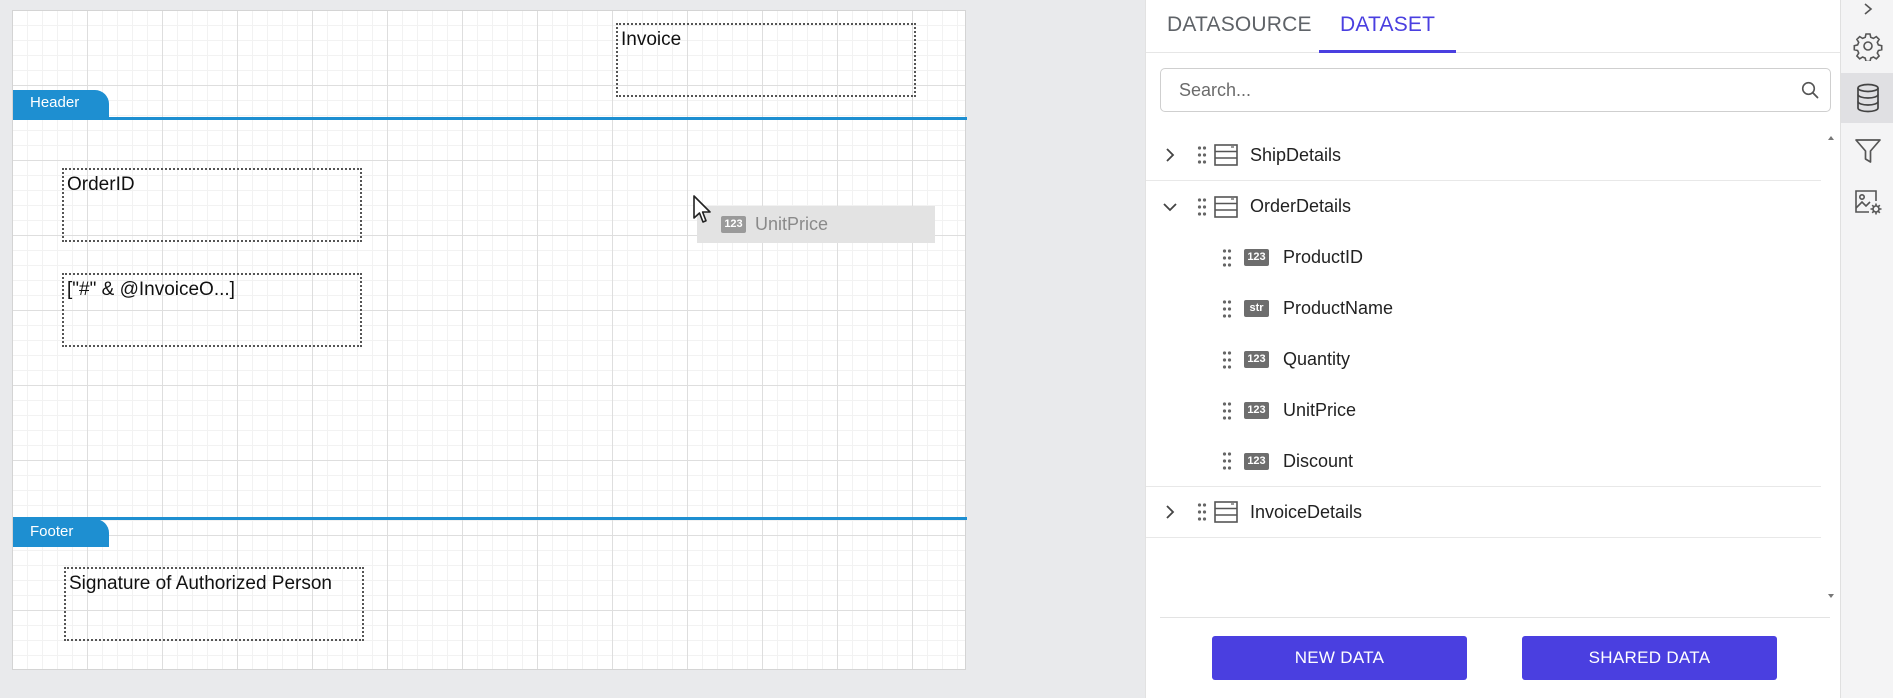 Image resolution: width=1893 pixels, height=698 pixels. I want to click on field-label: ProductID, so click(1323, 257).